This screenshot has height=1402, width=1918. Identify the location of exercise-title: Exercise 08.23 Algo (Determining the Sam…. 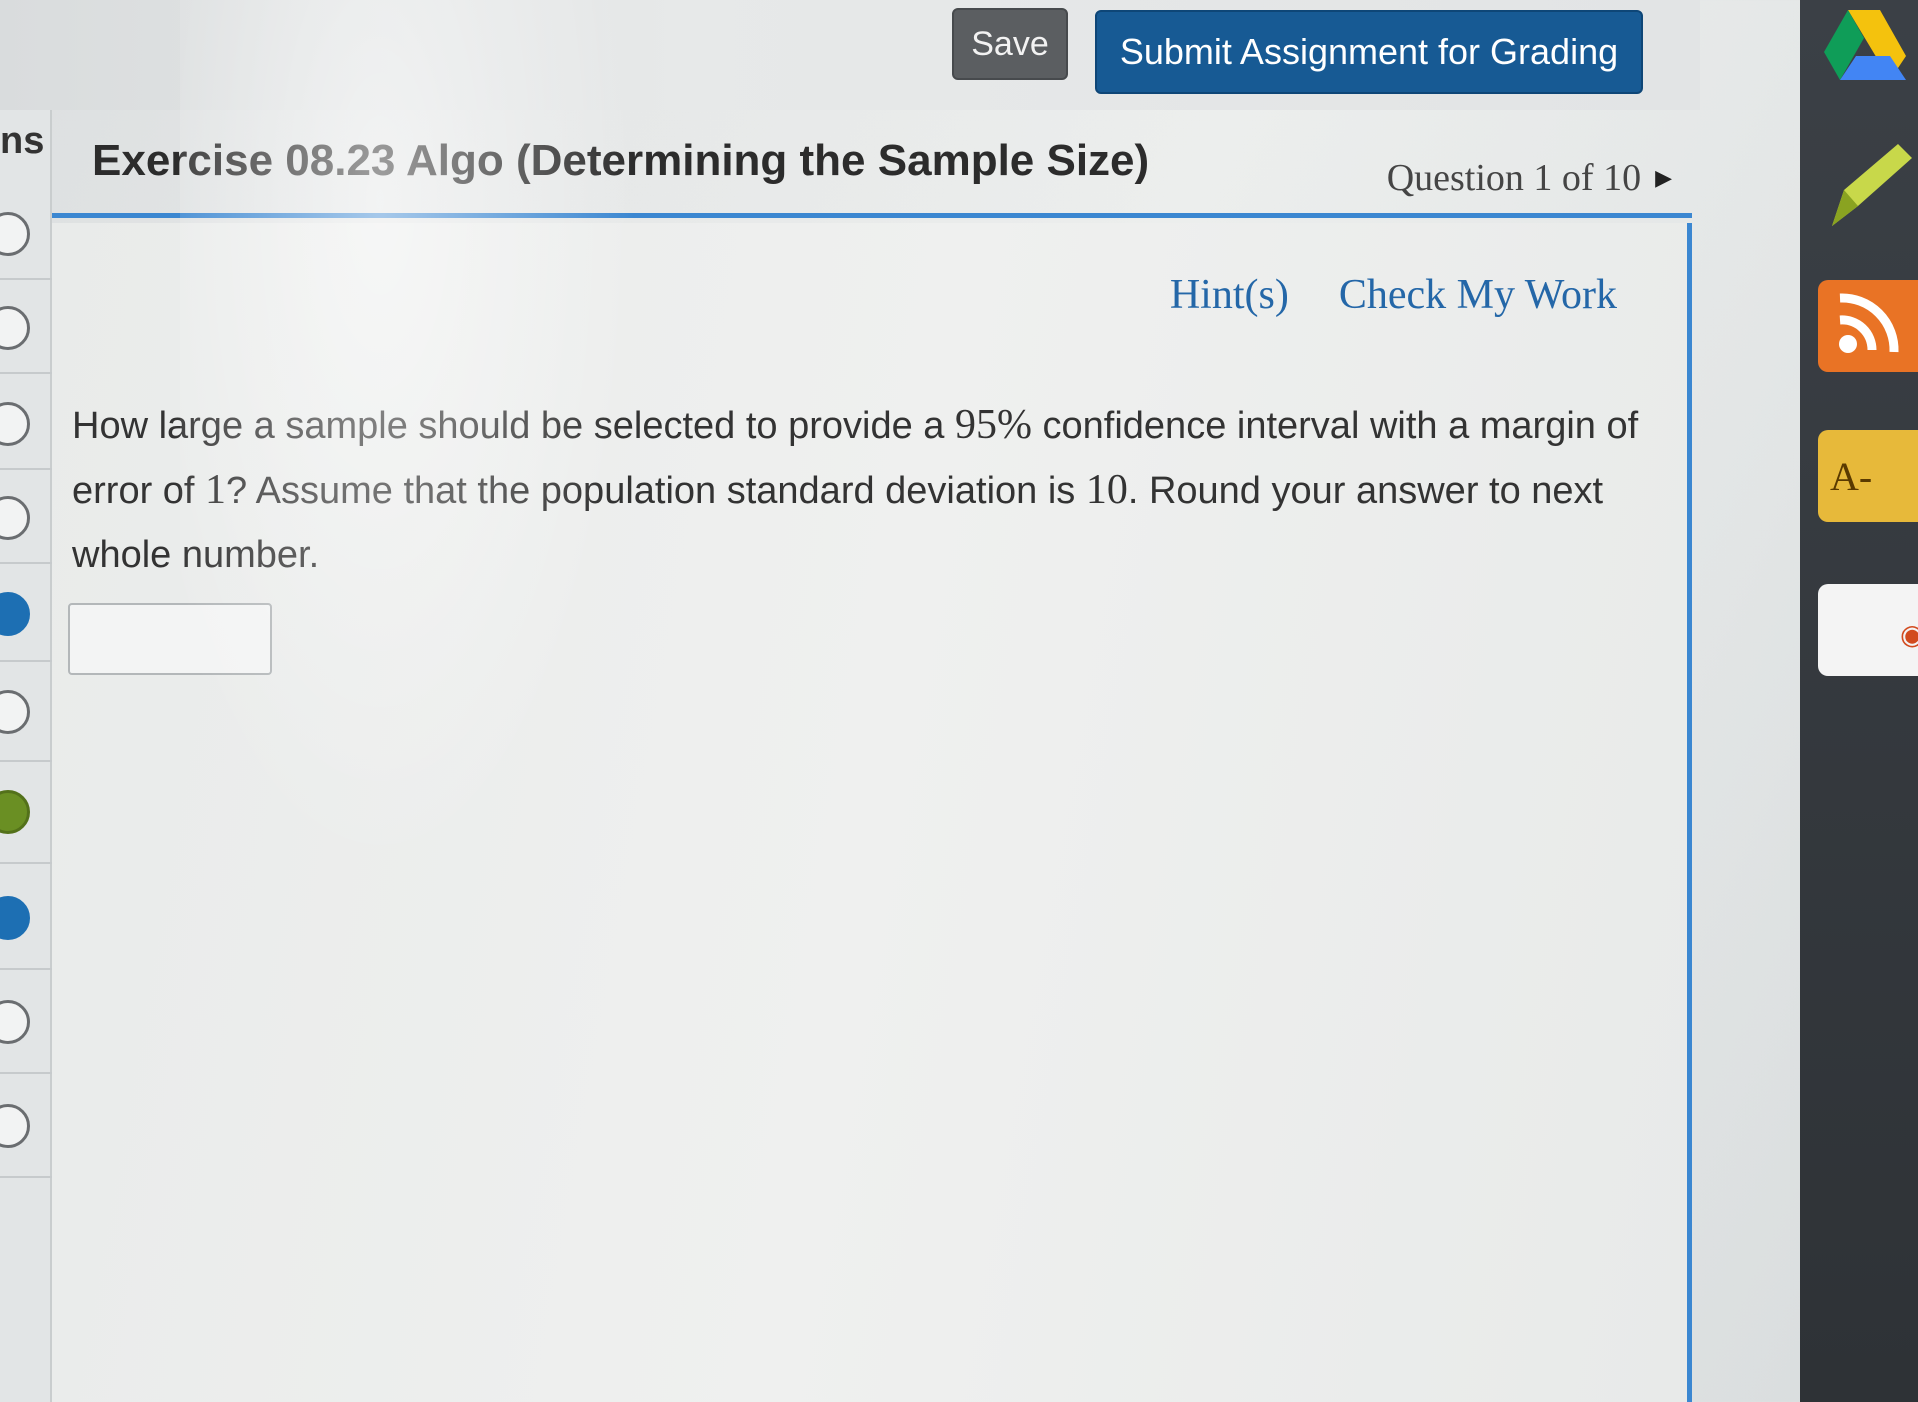
(621, 160).